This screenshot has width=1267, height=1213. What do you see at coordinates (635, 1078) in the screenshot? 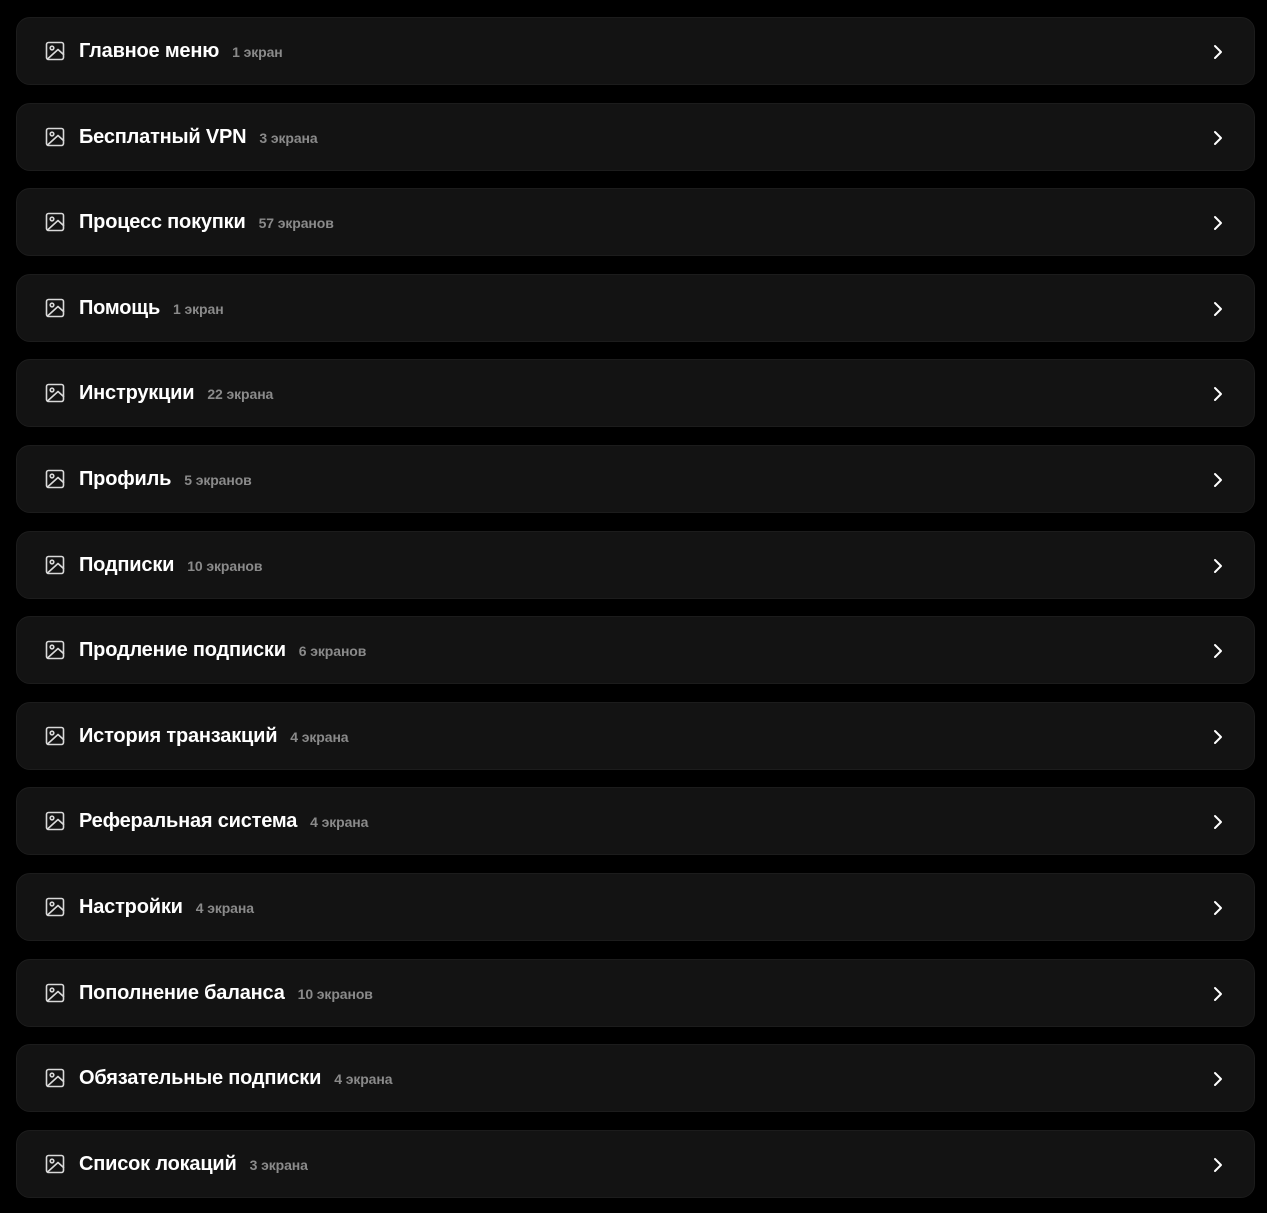
I see `flow-item: Обязательные подписки 4 экрана` at bounding box center [635, 1078].